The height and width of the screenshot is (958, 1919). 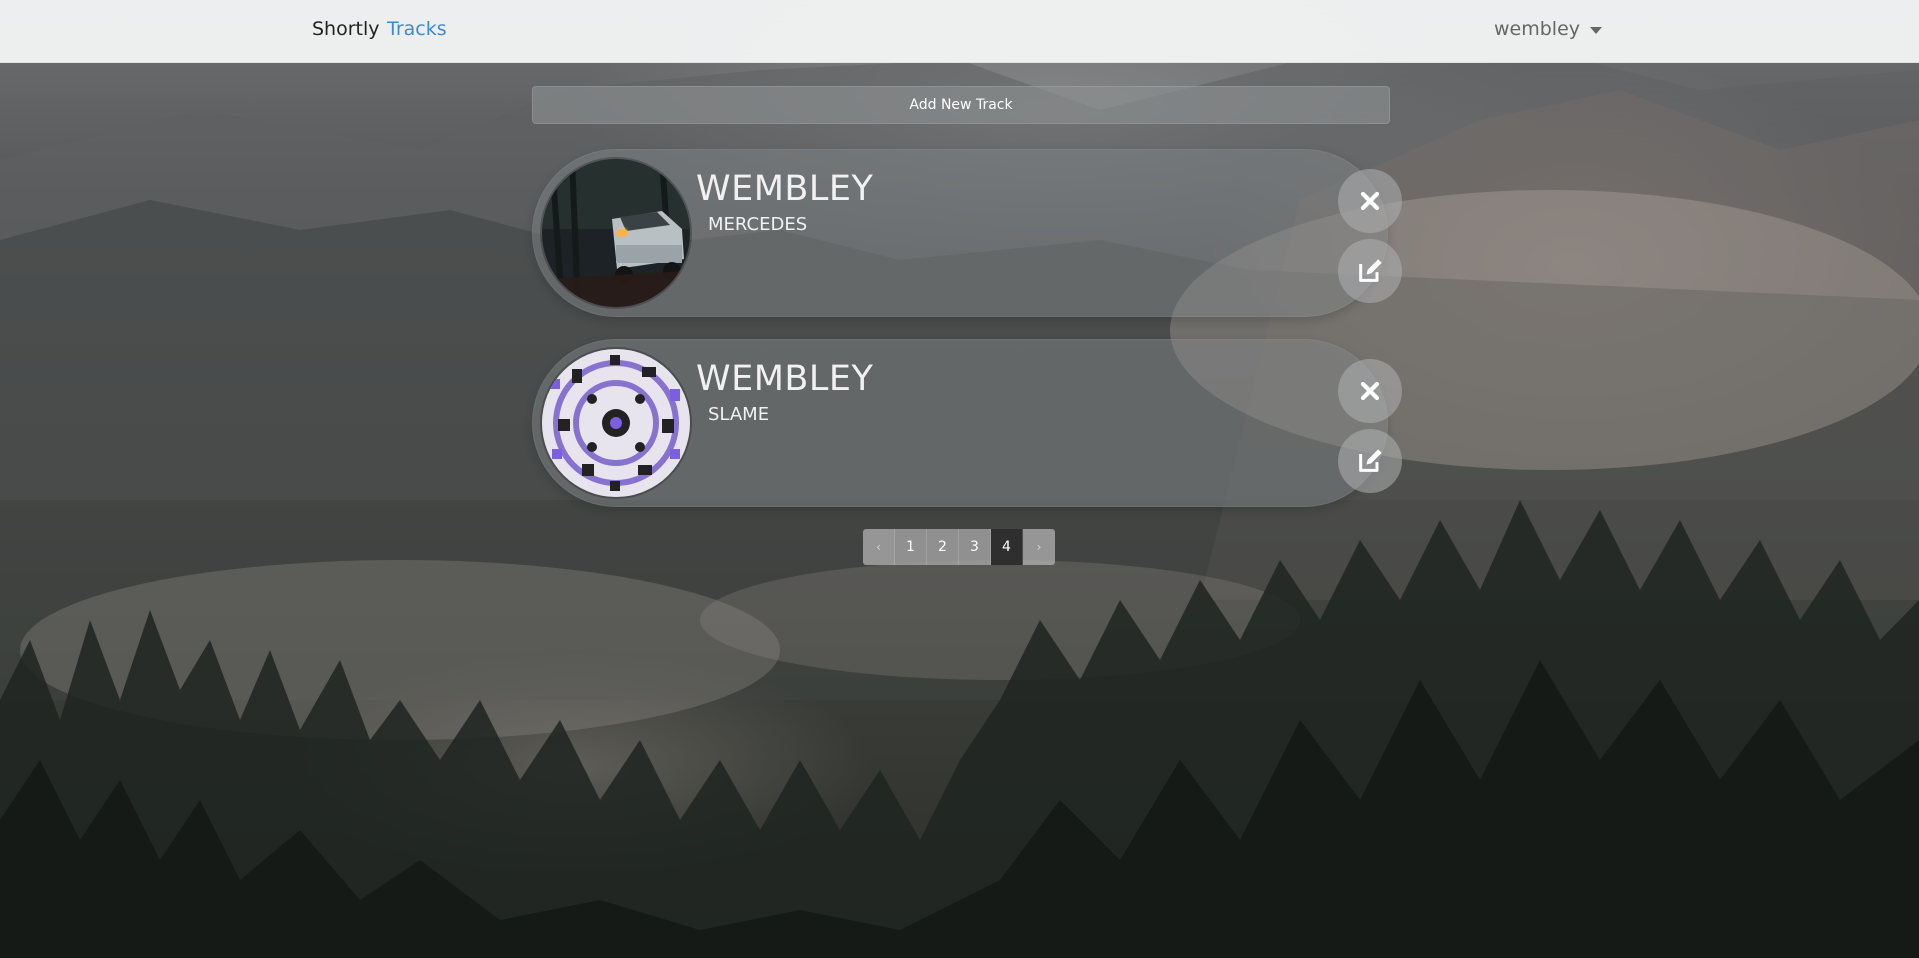 What do you see at coordinates (758, 224) in the screenshot?
I see `track-artist: MERCEDES` at bounding box center [758, 224].